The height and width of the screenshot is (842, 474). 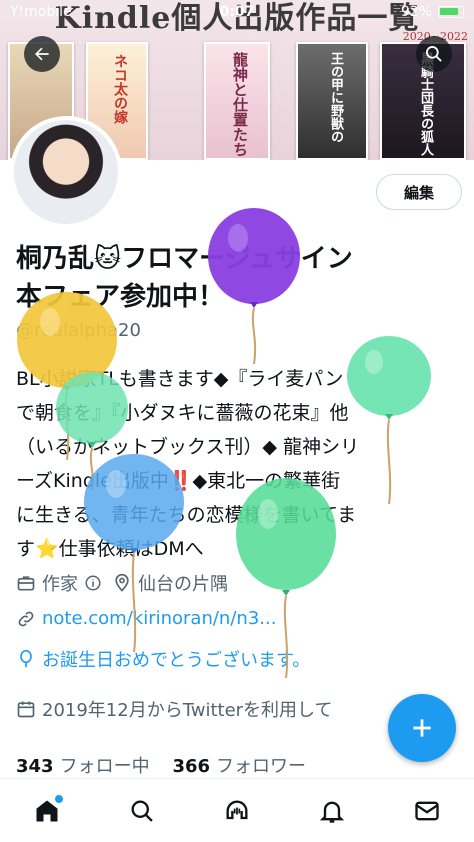 I want to click on balloon-green-large, so click(x=286, y=578).